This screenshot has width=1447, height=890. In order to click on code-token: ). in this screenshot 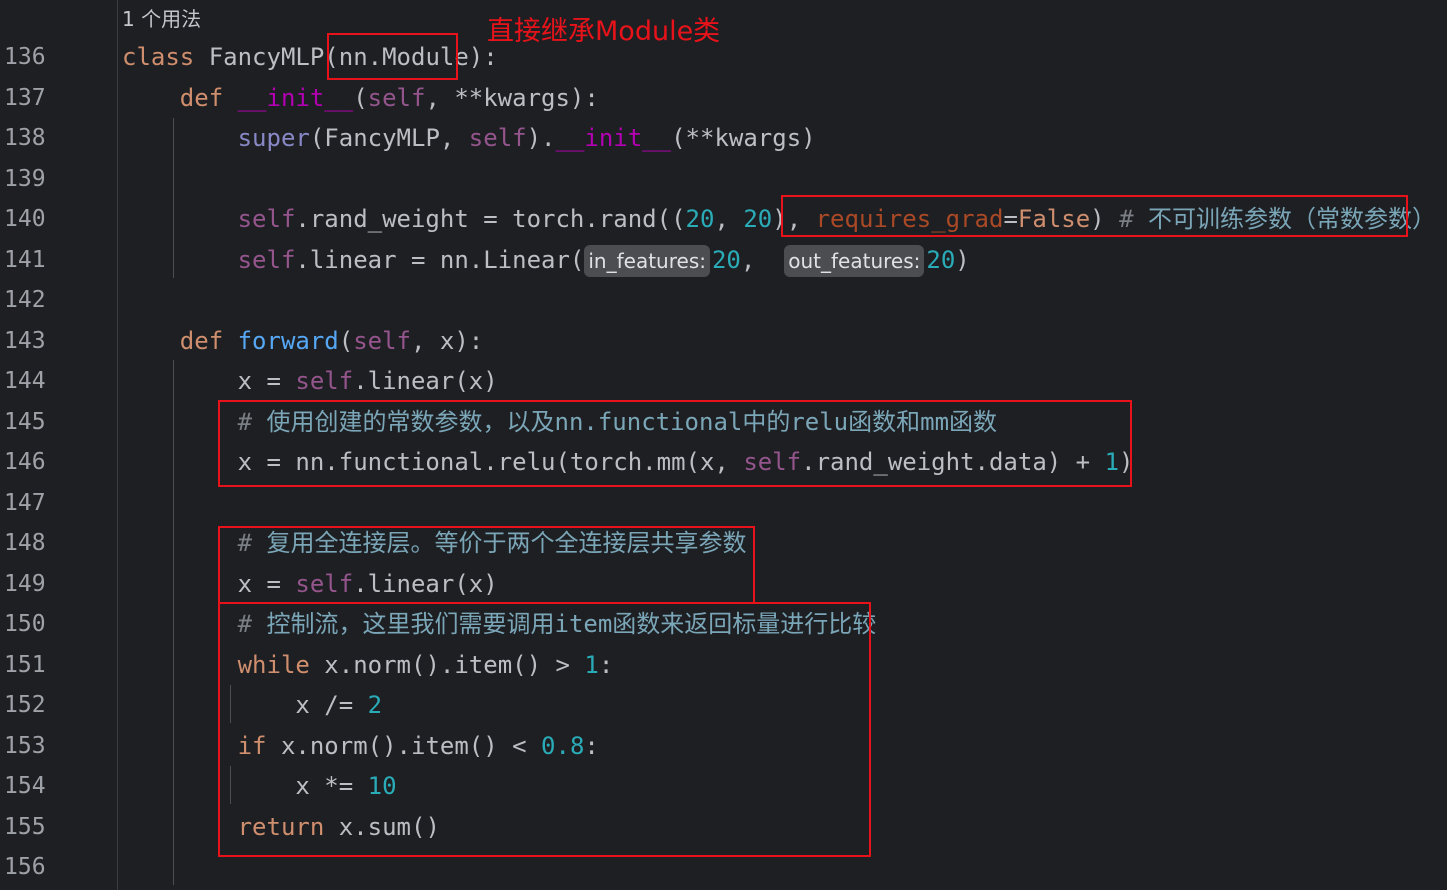, I will do `click(541, 138)`.